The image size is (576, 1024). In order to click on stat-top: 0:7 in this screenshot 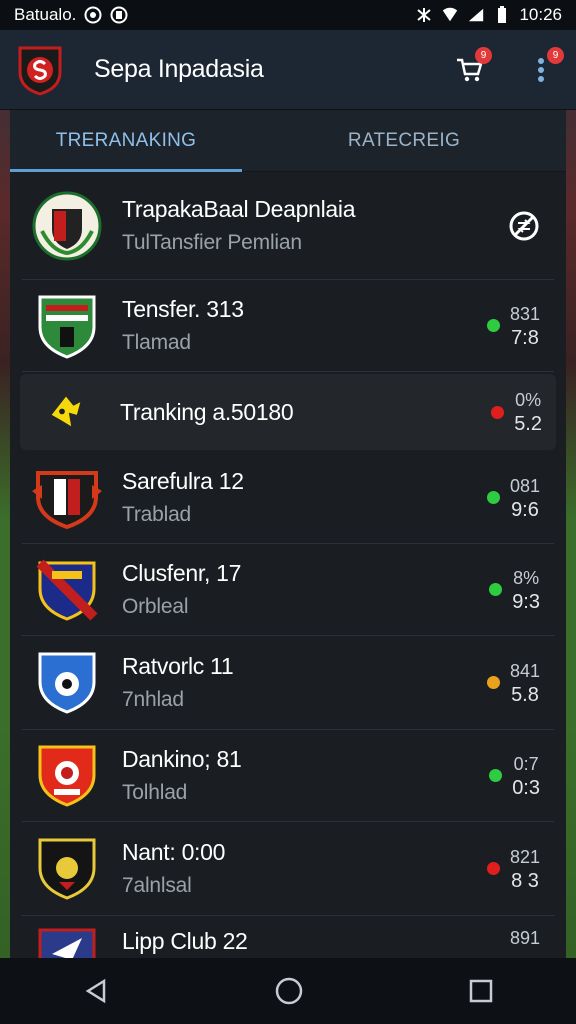, I will do `click(526, 763)`.